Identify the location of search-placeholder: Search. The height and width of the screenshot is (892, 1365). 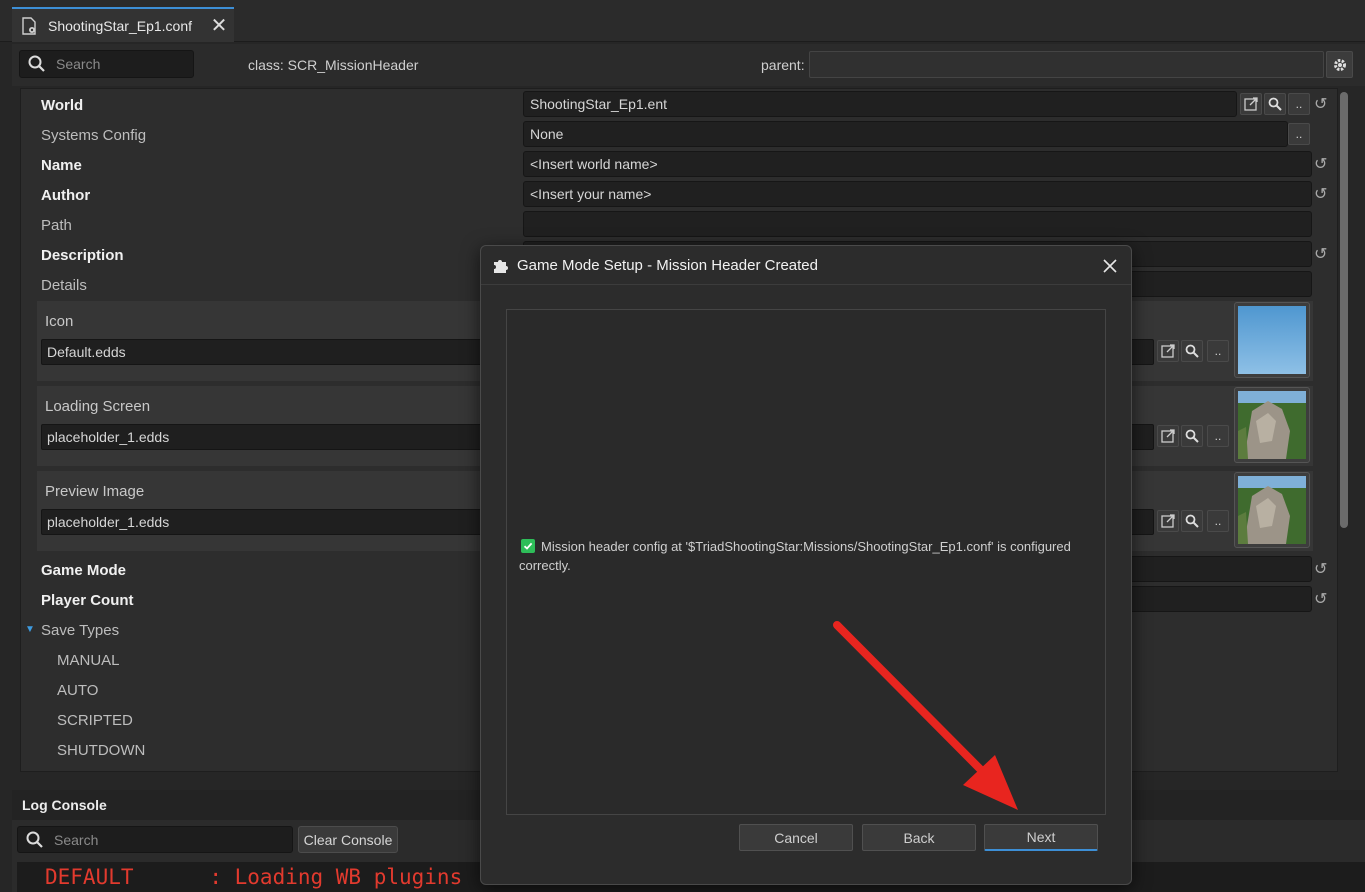
(78, 64).